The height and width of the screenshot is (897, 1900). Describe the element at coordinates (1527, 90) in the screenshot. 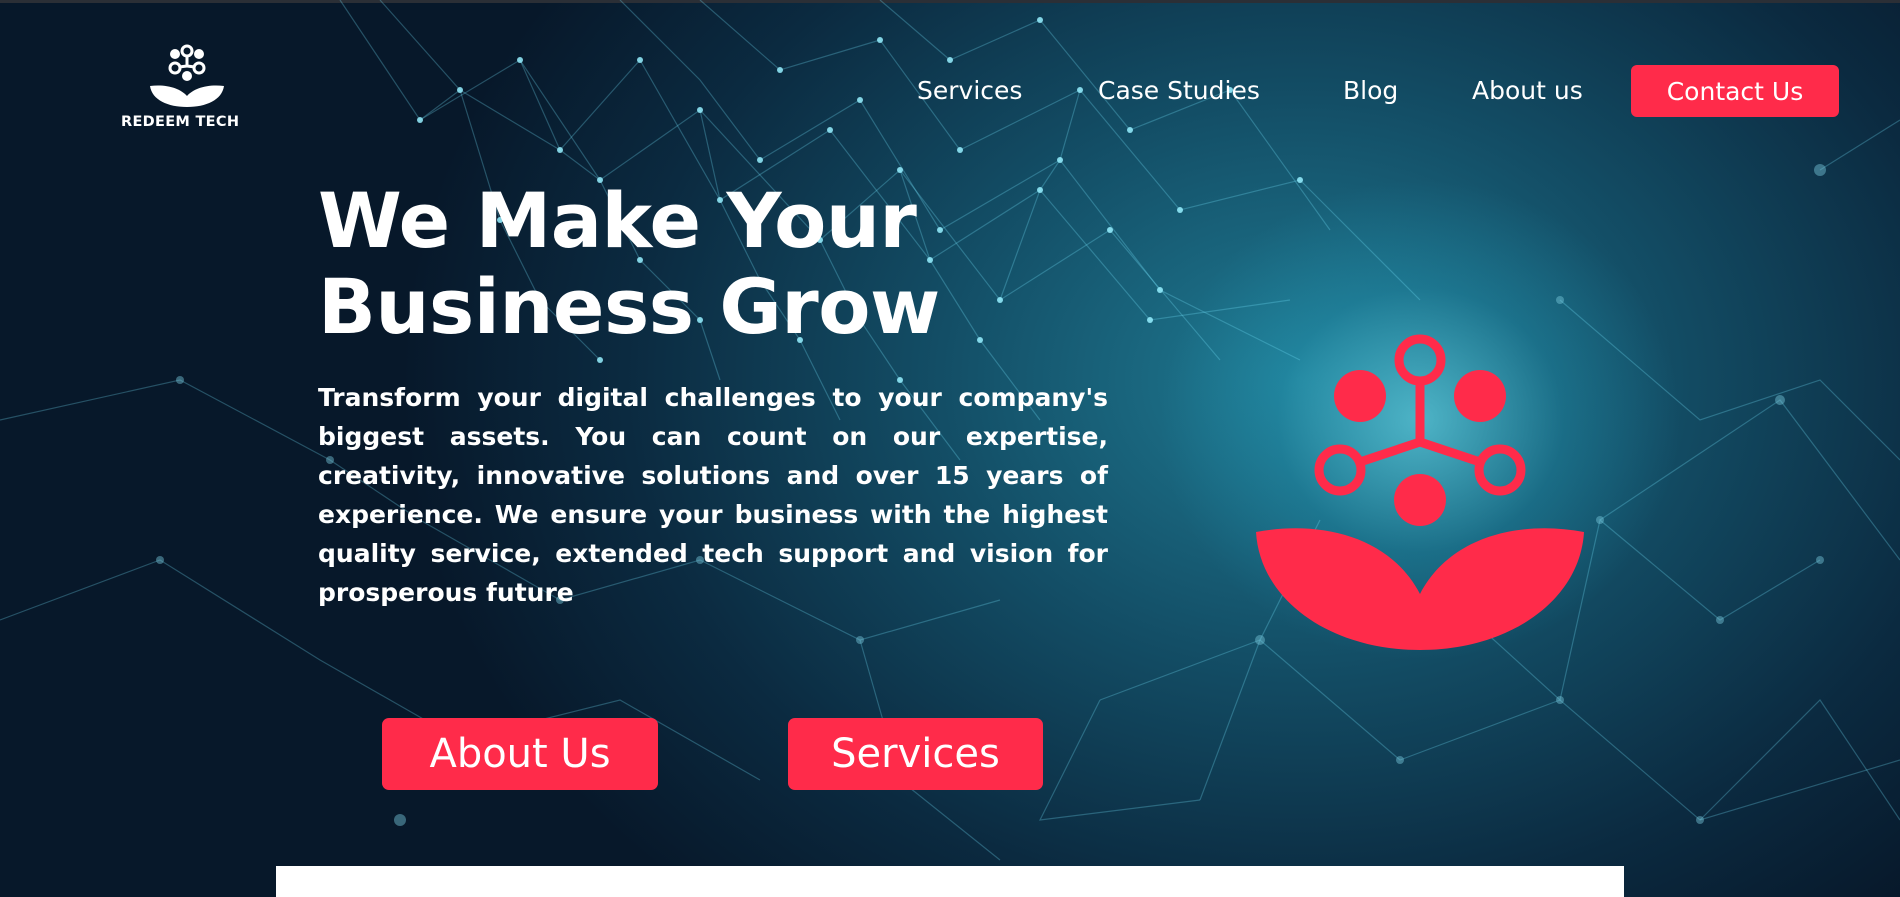

I see `nav-link-about-us: About us` at that location.